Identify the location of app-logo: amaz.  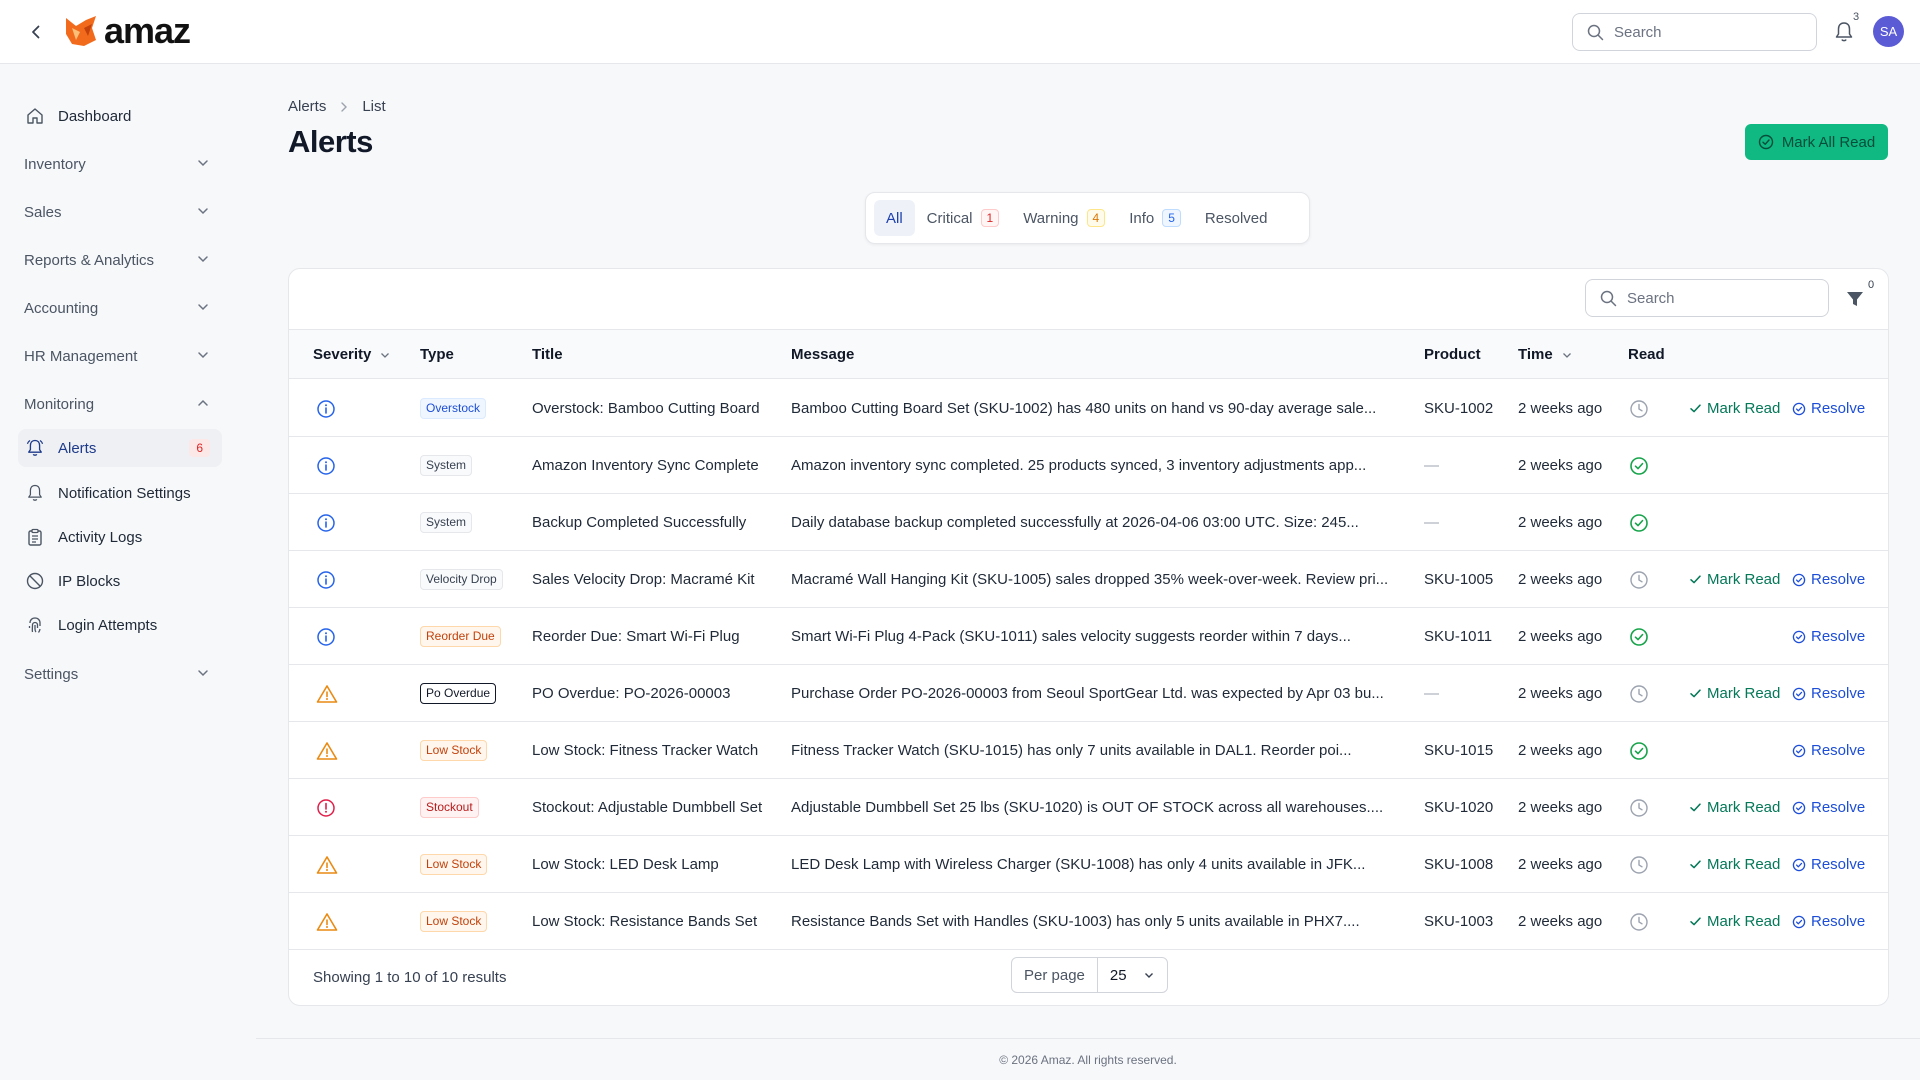
(126, 31).